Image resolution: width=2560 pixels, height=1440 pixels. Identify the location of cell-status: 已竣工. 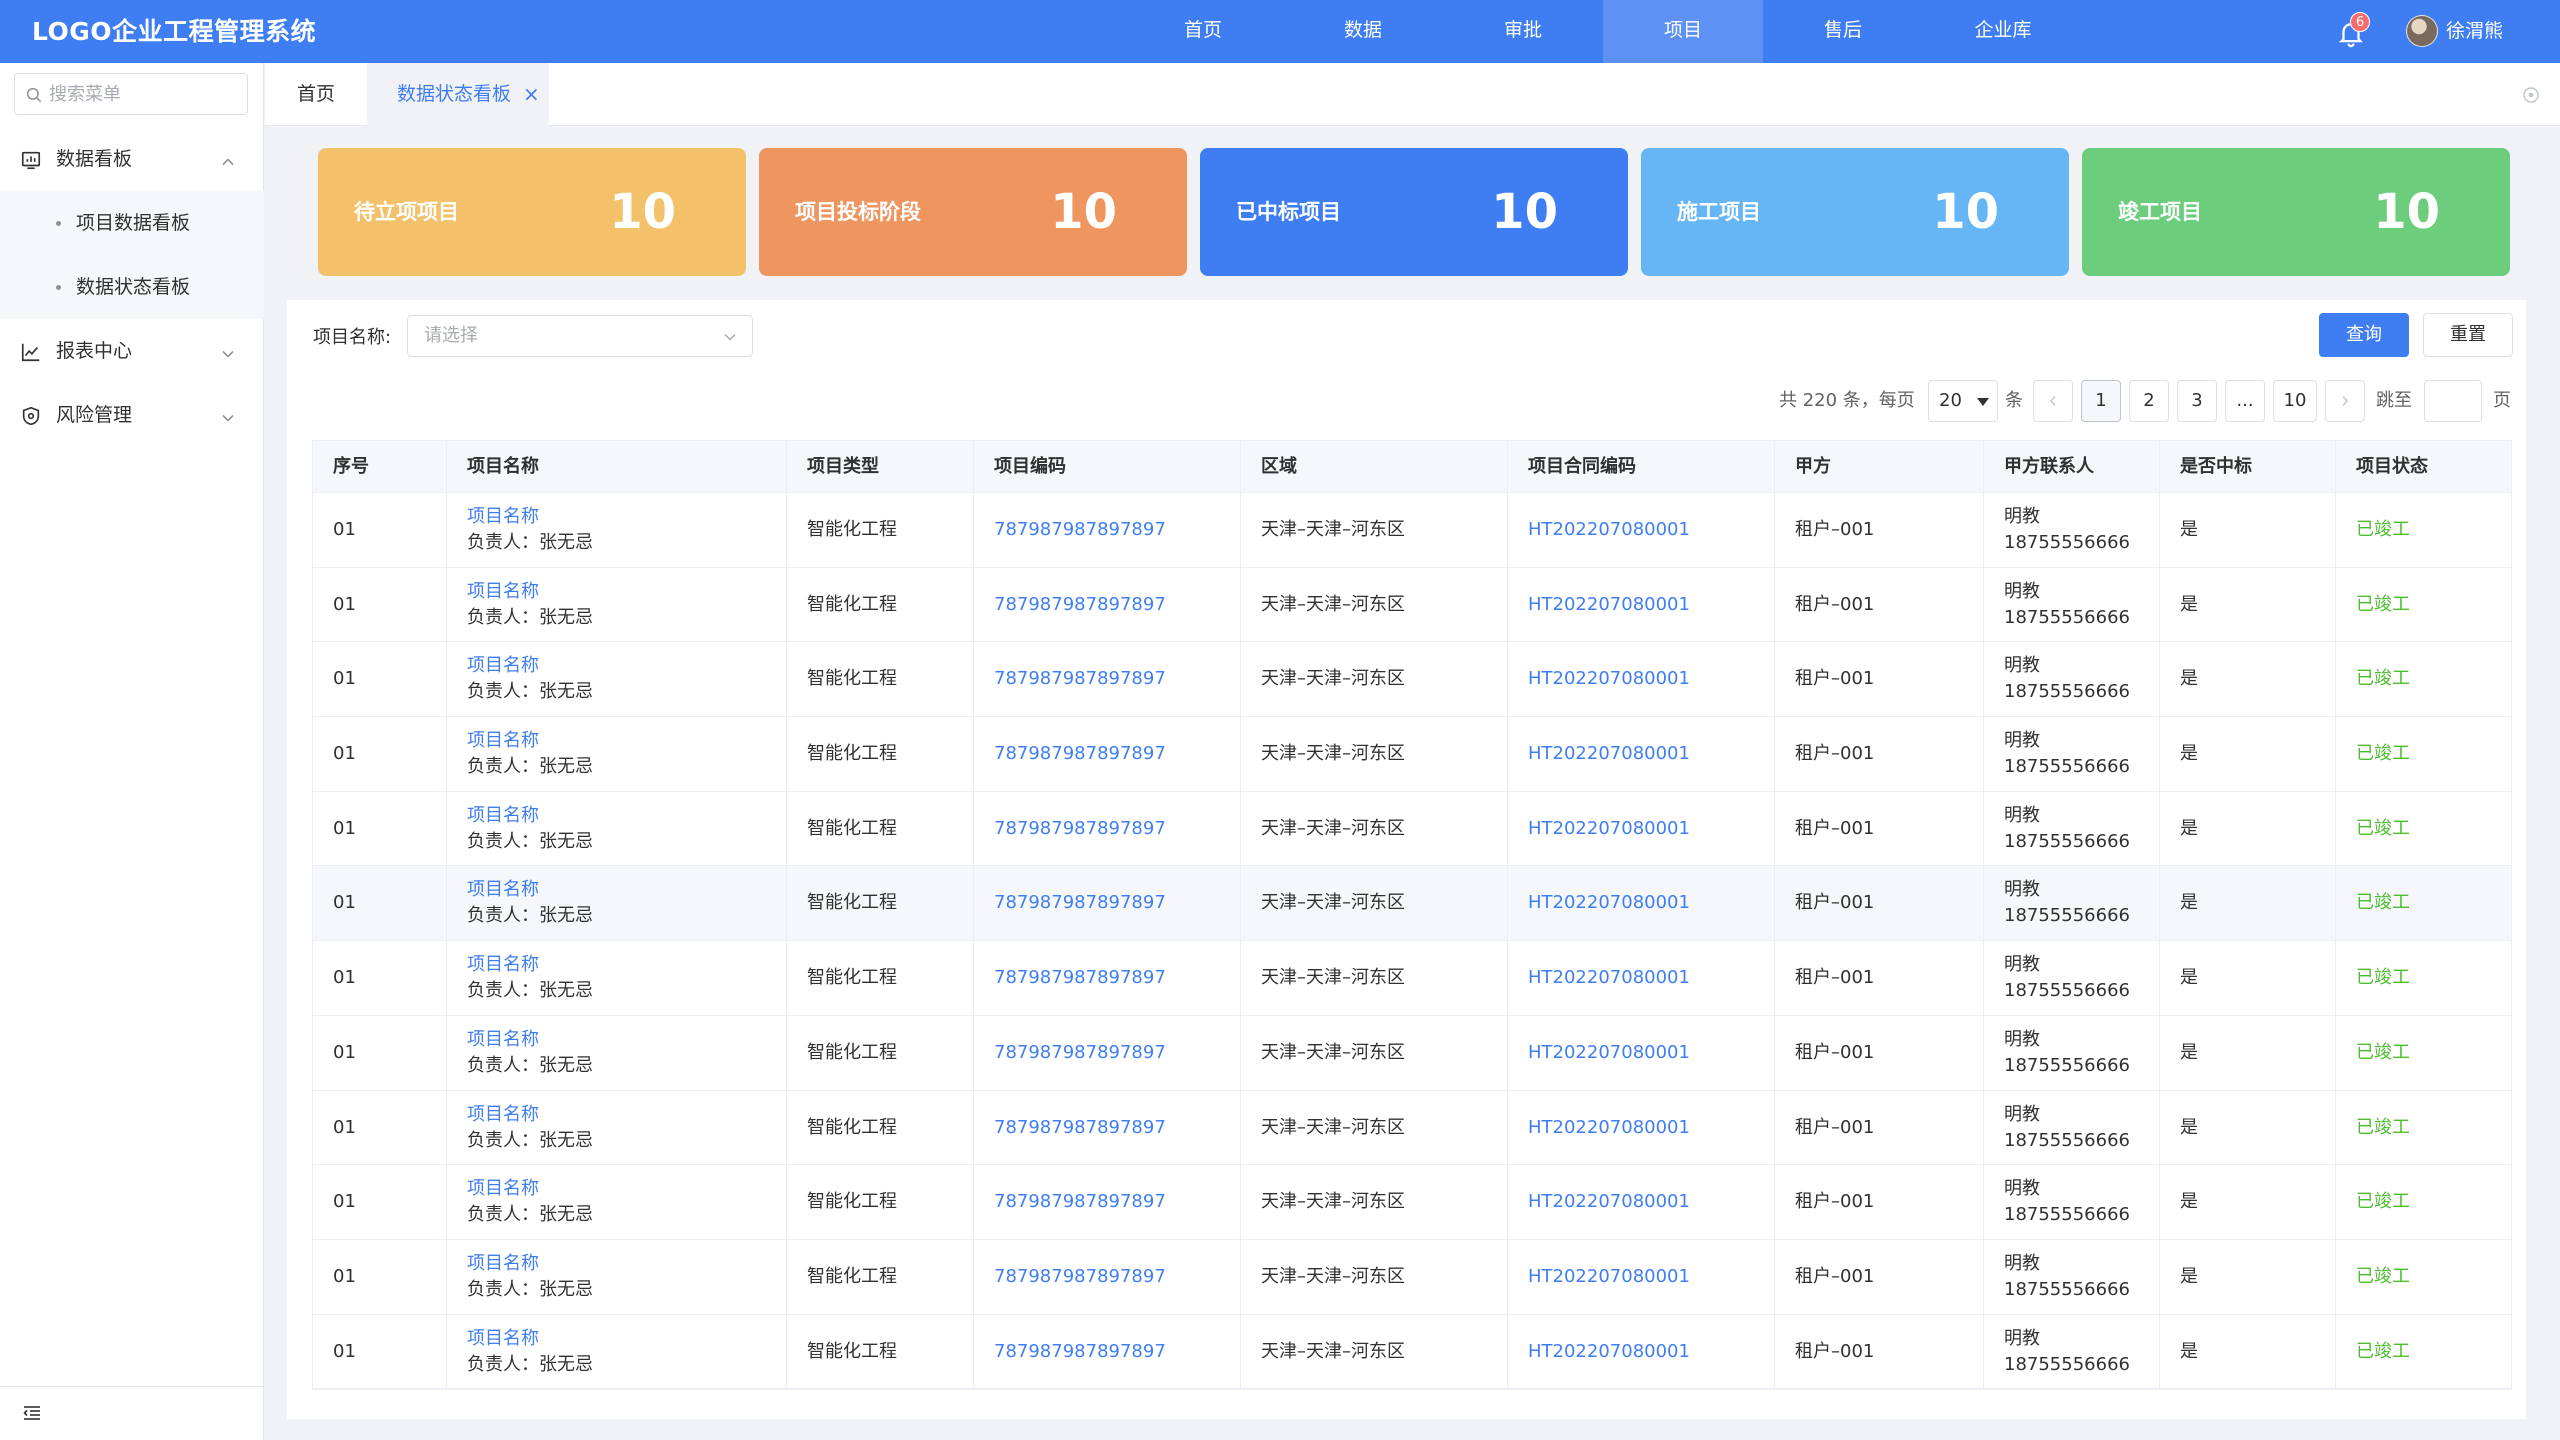
(2383, 978).